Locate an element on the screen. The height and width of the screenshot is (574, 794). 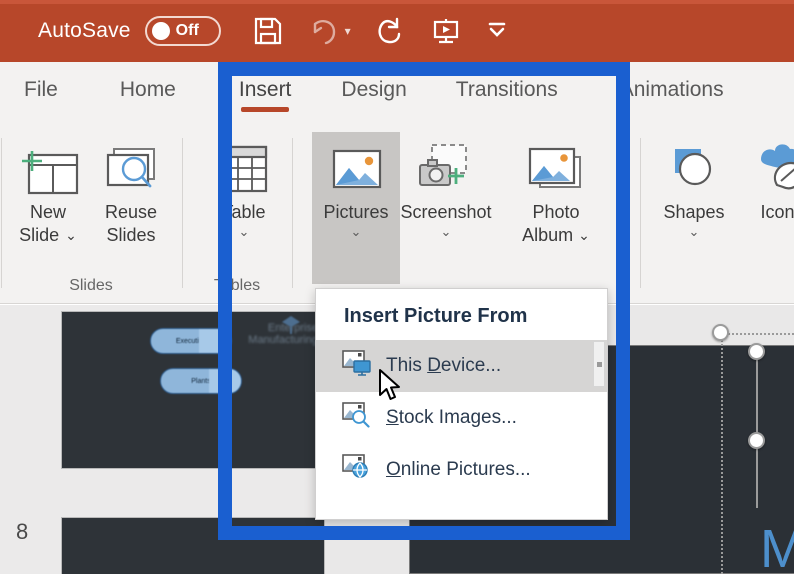
icons-button: Icons is located at coordinates (766, 177).